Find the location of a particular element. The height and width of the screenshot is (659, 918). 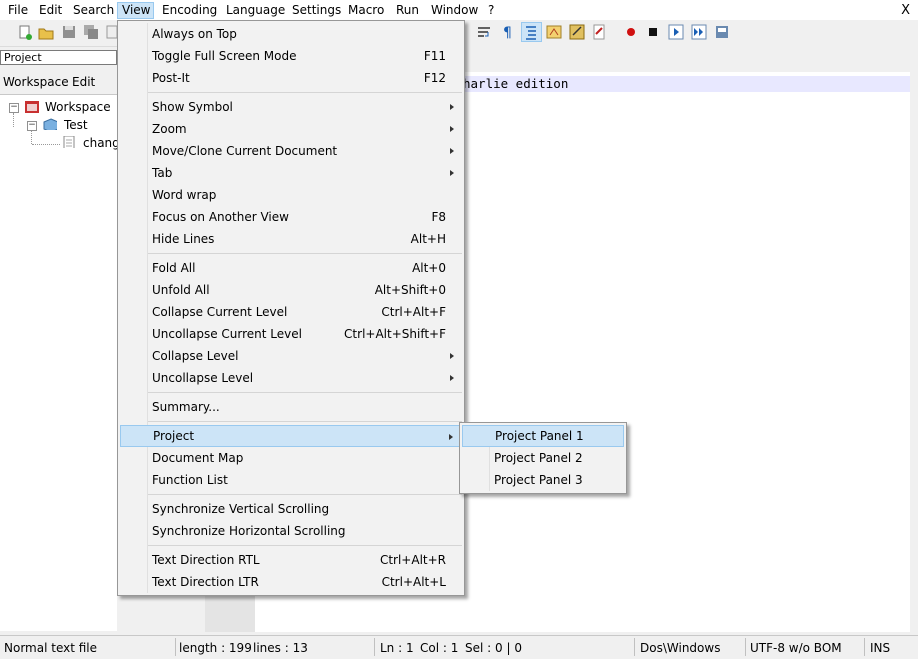

menu-window: Window is located at coordinates (454, 10).